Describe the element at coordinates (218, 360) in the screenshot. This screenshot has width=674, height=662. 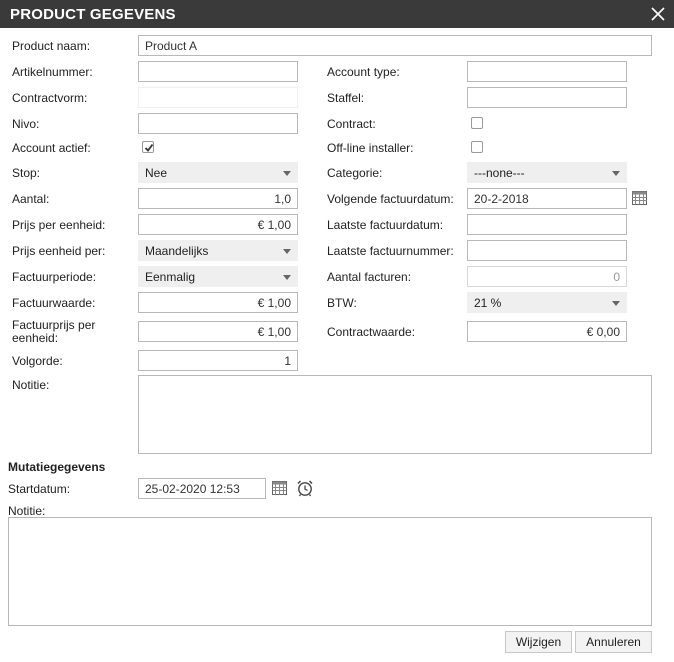
I see `volgorde-input: 1` at that location.